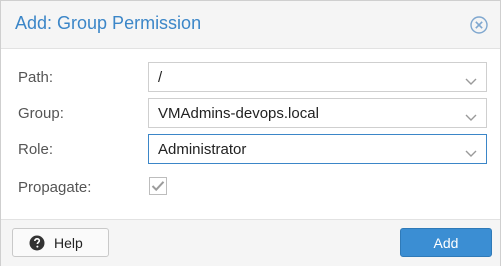  Describe the element at coordinates (36, 77) in the screenshot. I see `path-label: Path:` at that location.